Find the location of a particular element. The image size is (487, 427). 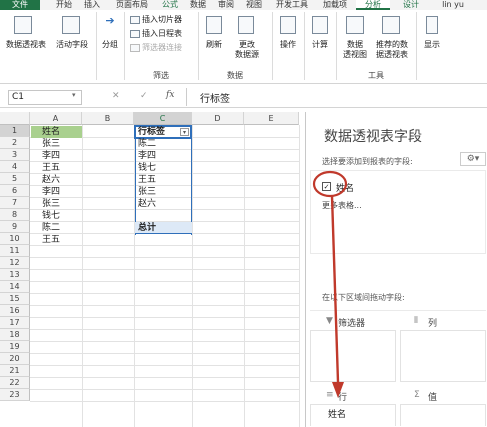

values-drop-zone is located at coordinates (443, 415).